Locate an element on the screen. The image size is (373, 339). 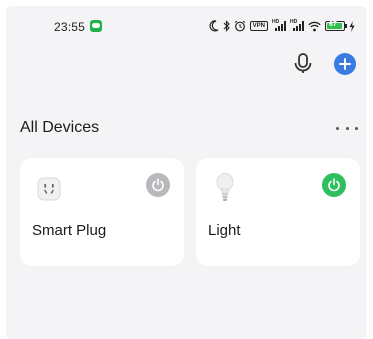
wifi-icon is located at coordinates (314, 26).